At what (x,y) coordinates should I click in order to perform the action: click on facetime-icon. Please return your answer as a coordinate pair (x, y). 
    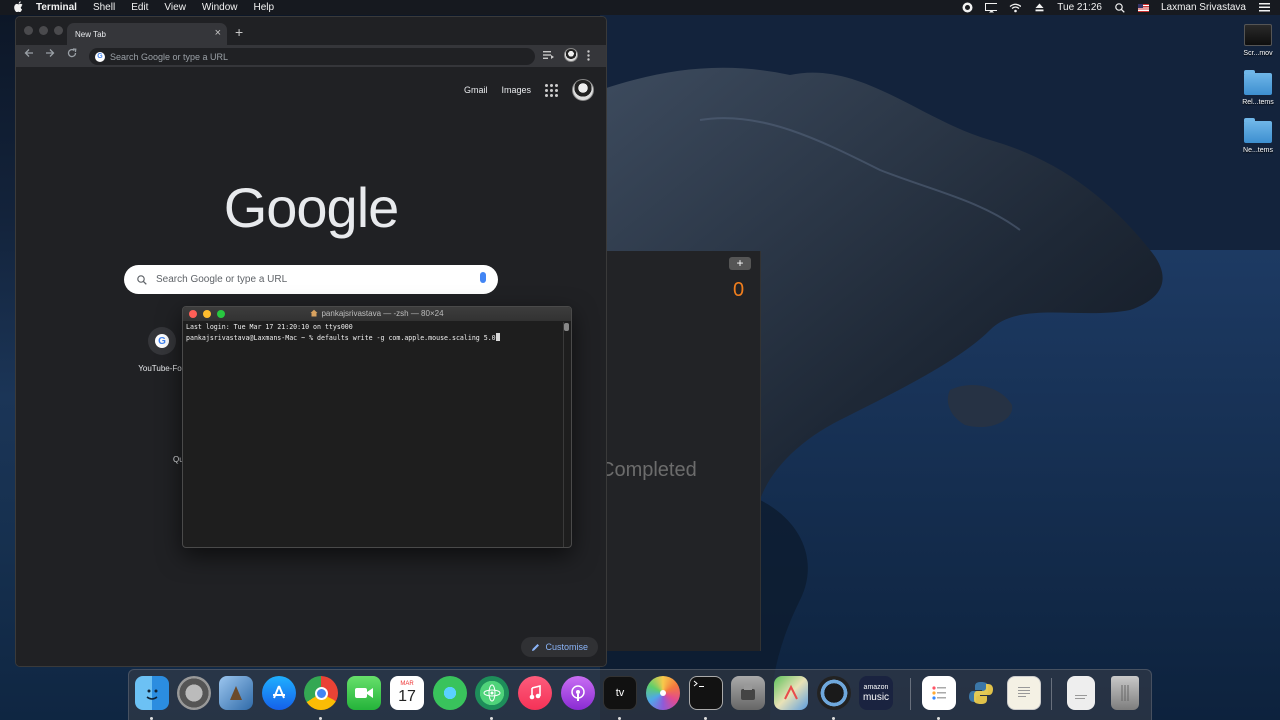
    Looking at the image, I should click on (364, 693).